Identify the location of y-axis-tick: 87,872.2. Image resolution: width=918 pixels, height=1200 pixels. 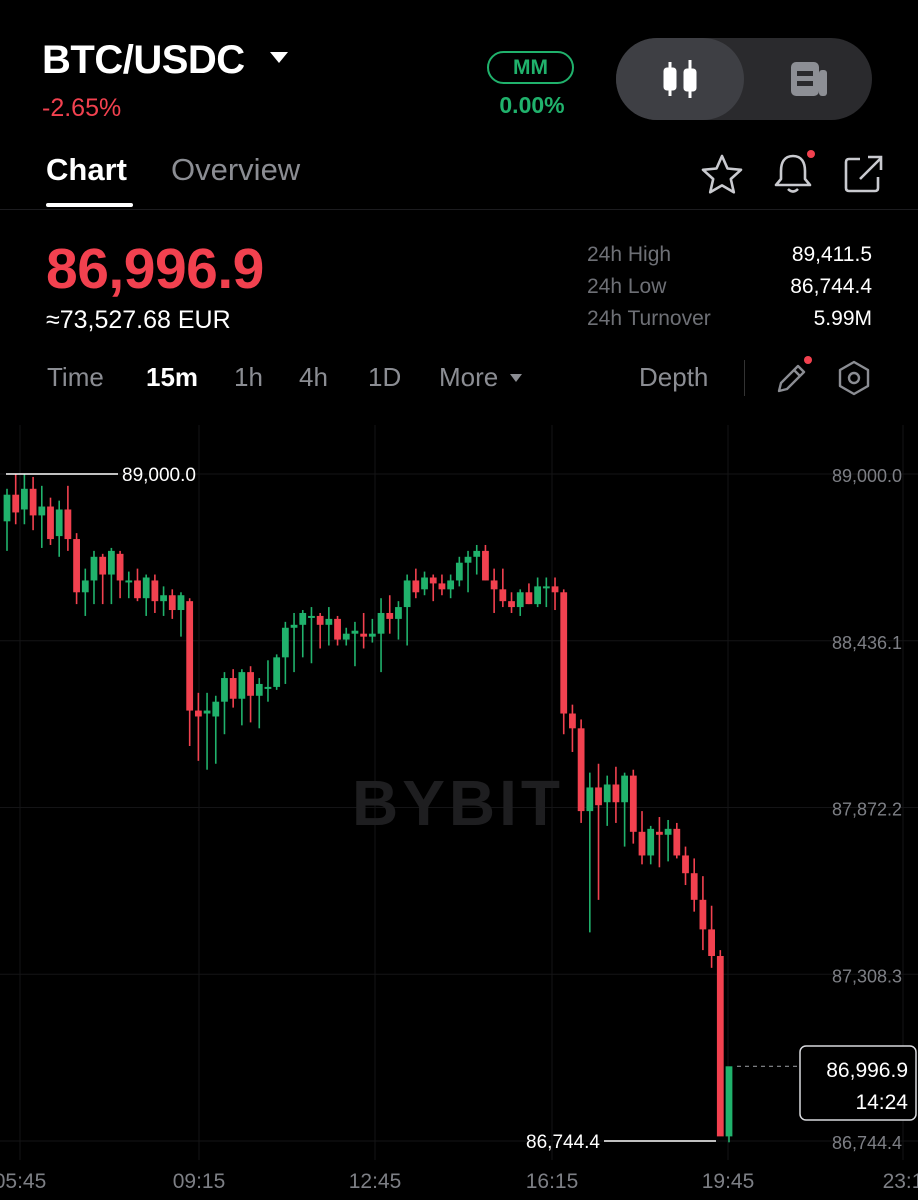
(867, 810).